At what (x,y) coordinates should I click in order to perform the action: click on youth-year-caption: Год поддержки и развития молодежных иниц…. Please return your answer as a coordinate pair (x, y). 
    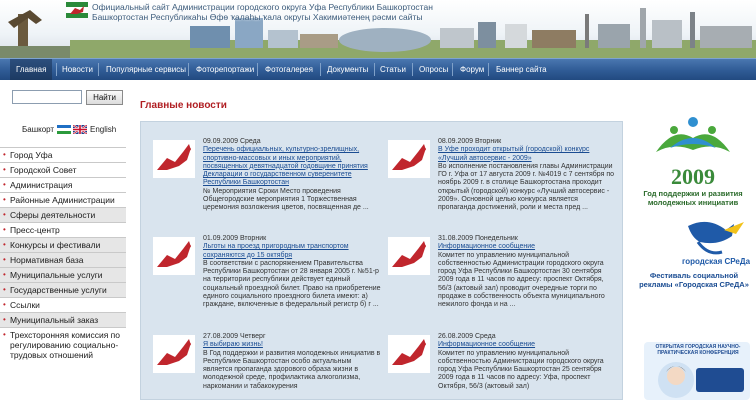
    Looking at the image, I should click on (693, 198).